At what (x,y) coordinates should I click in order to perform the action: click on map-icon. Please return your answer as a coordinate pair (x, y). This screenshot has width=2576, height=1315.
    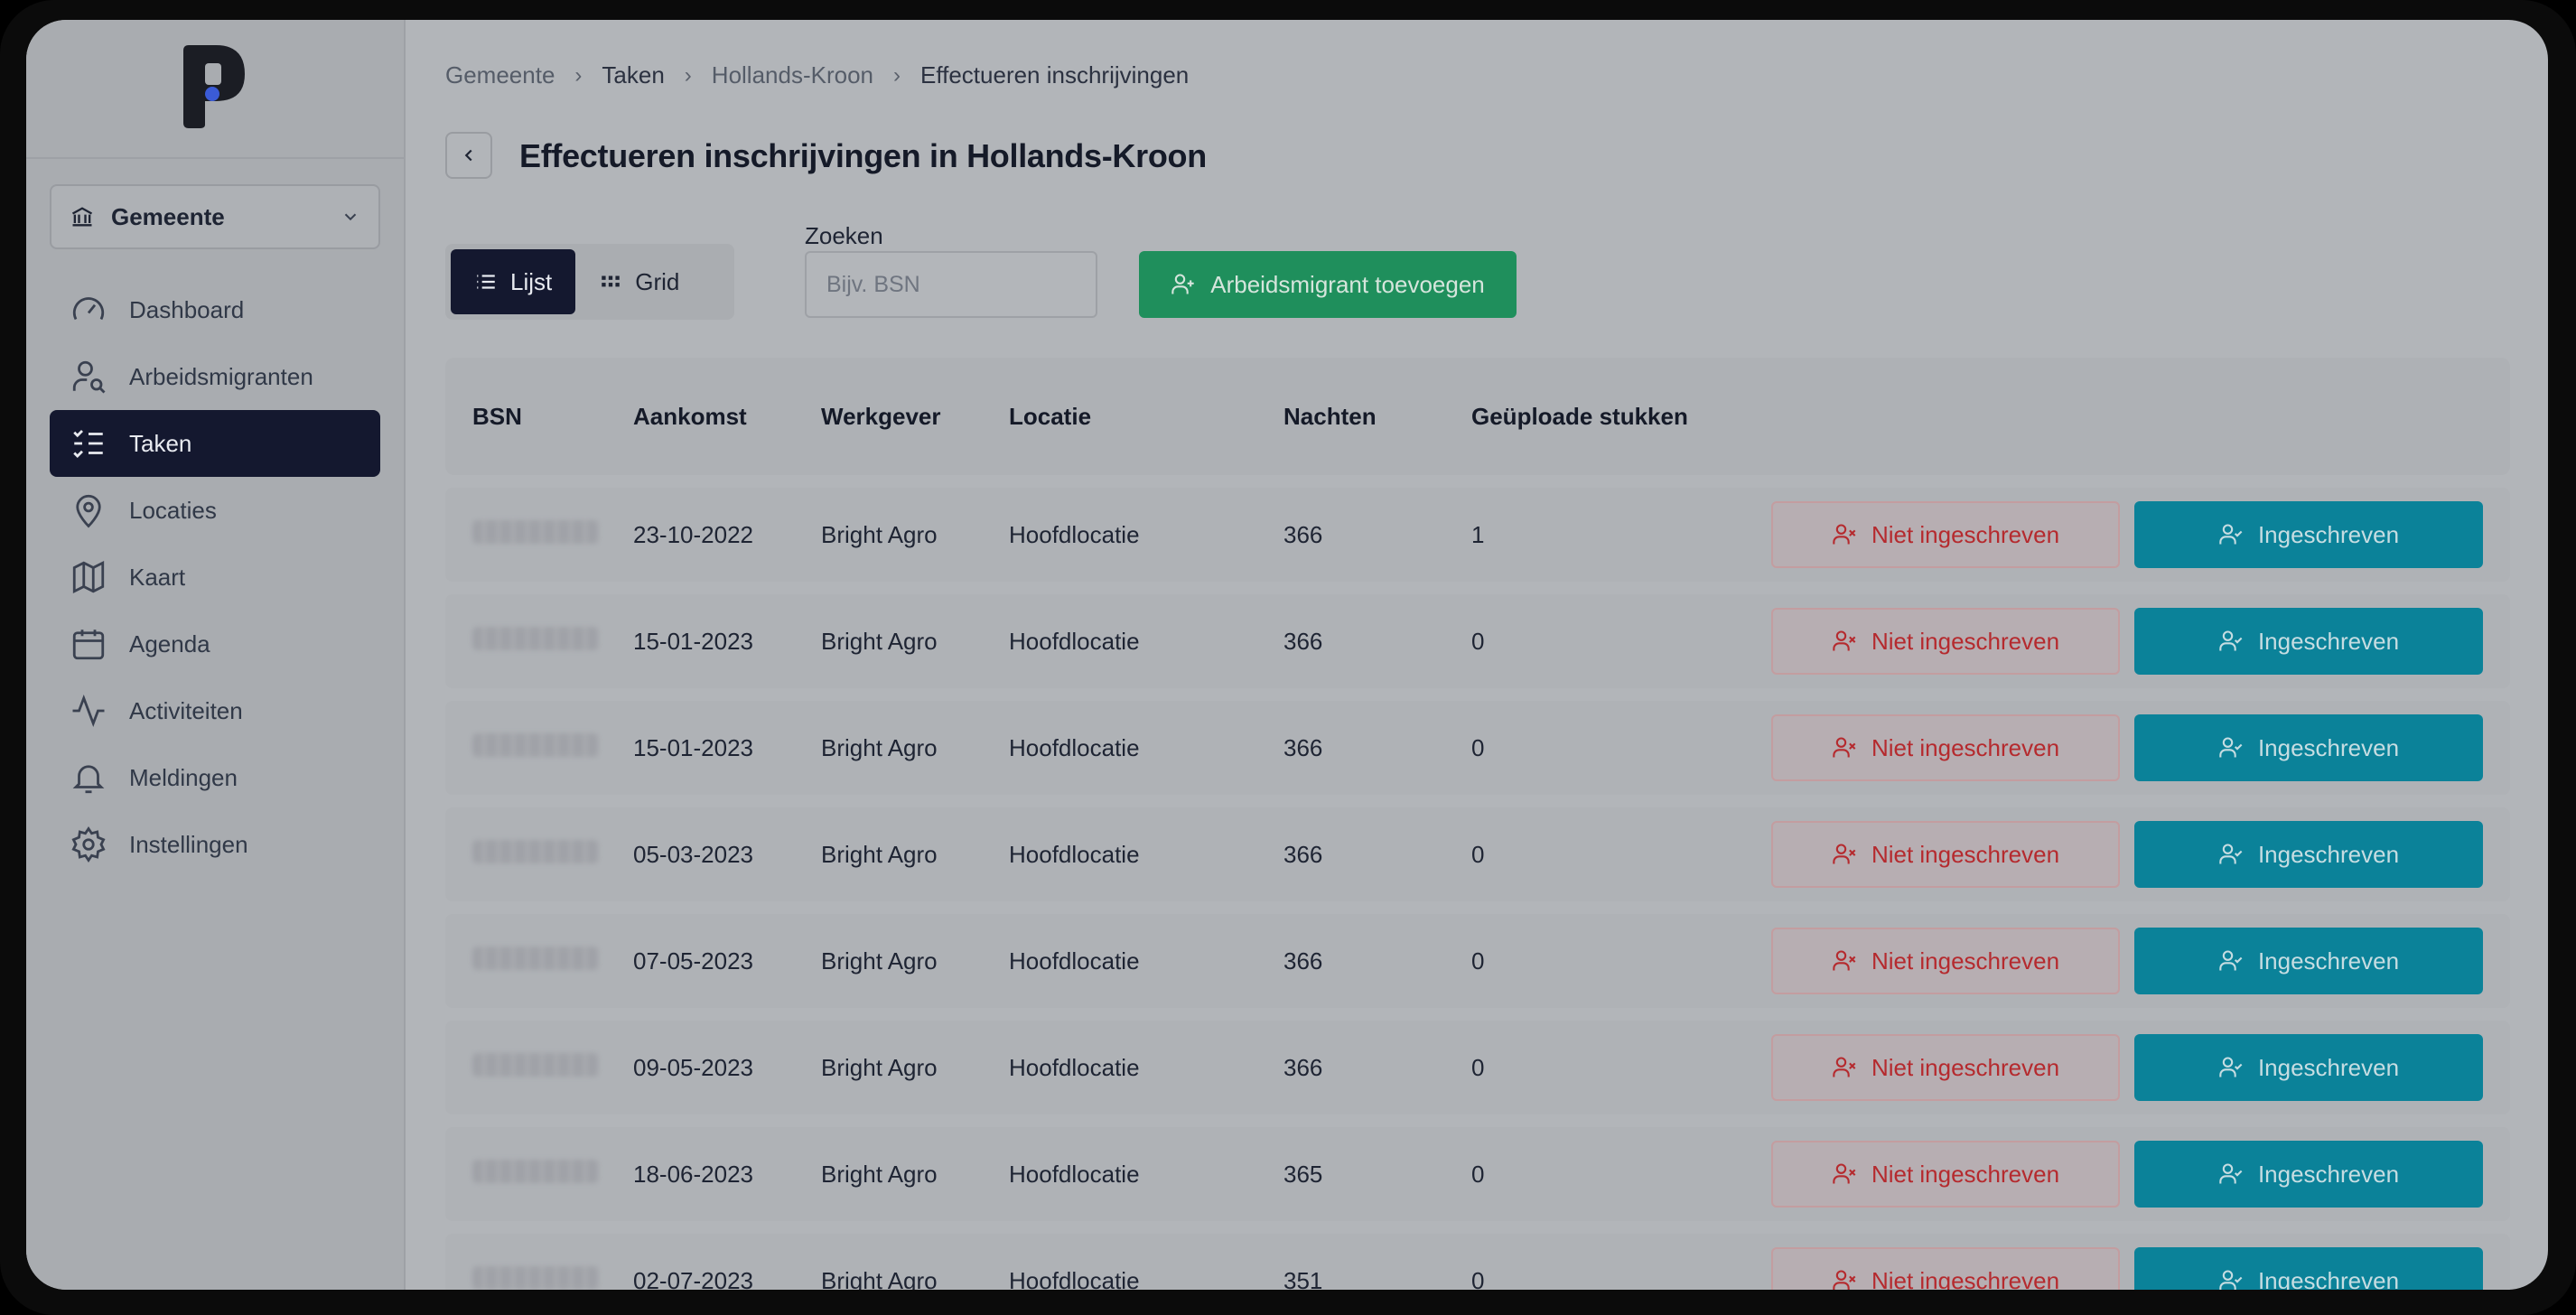
    Looking at the image, I should click on (88, 577).